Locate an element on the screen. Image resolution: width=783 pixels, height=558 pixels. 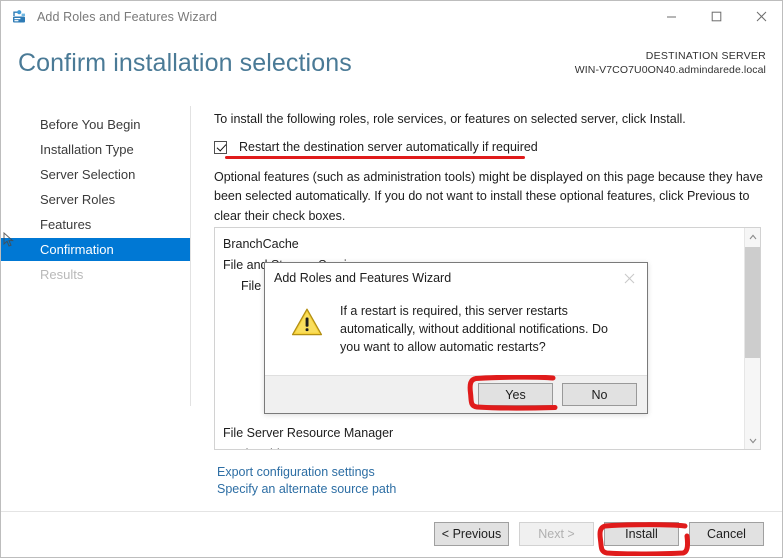
title-bar: Add Roles and Features Wizard is located at coordinates (391, 16).